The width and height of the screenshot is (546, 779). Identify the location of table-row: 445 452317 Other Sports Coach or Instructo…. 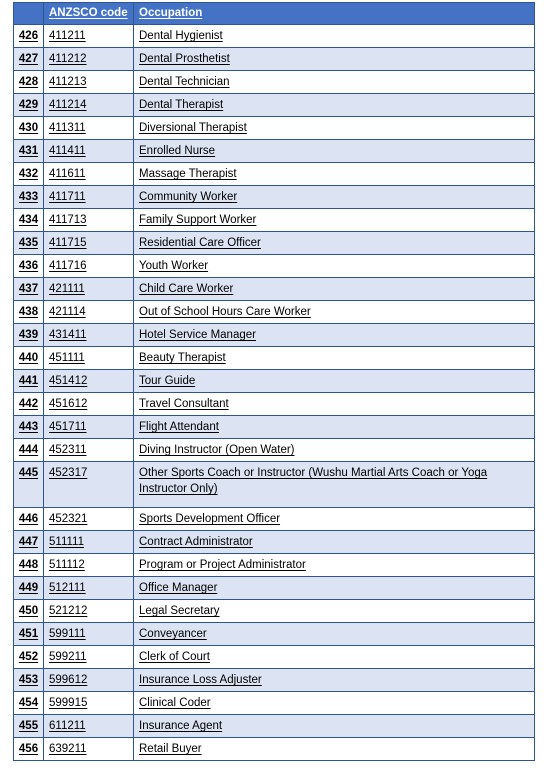
(274, 484).